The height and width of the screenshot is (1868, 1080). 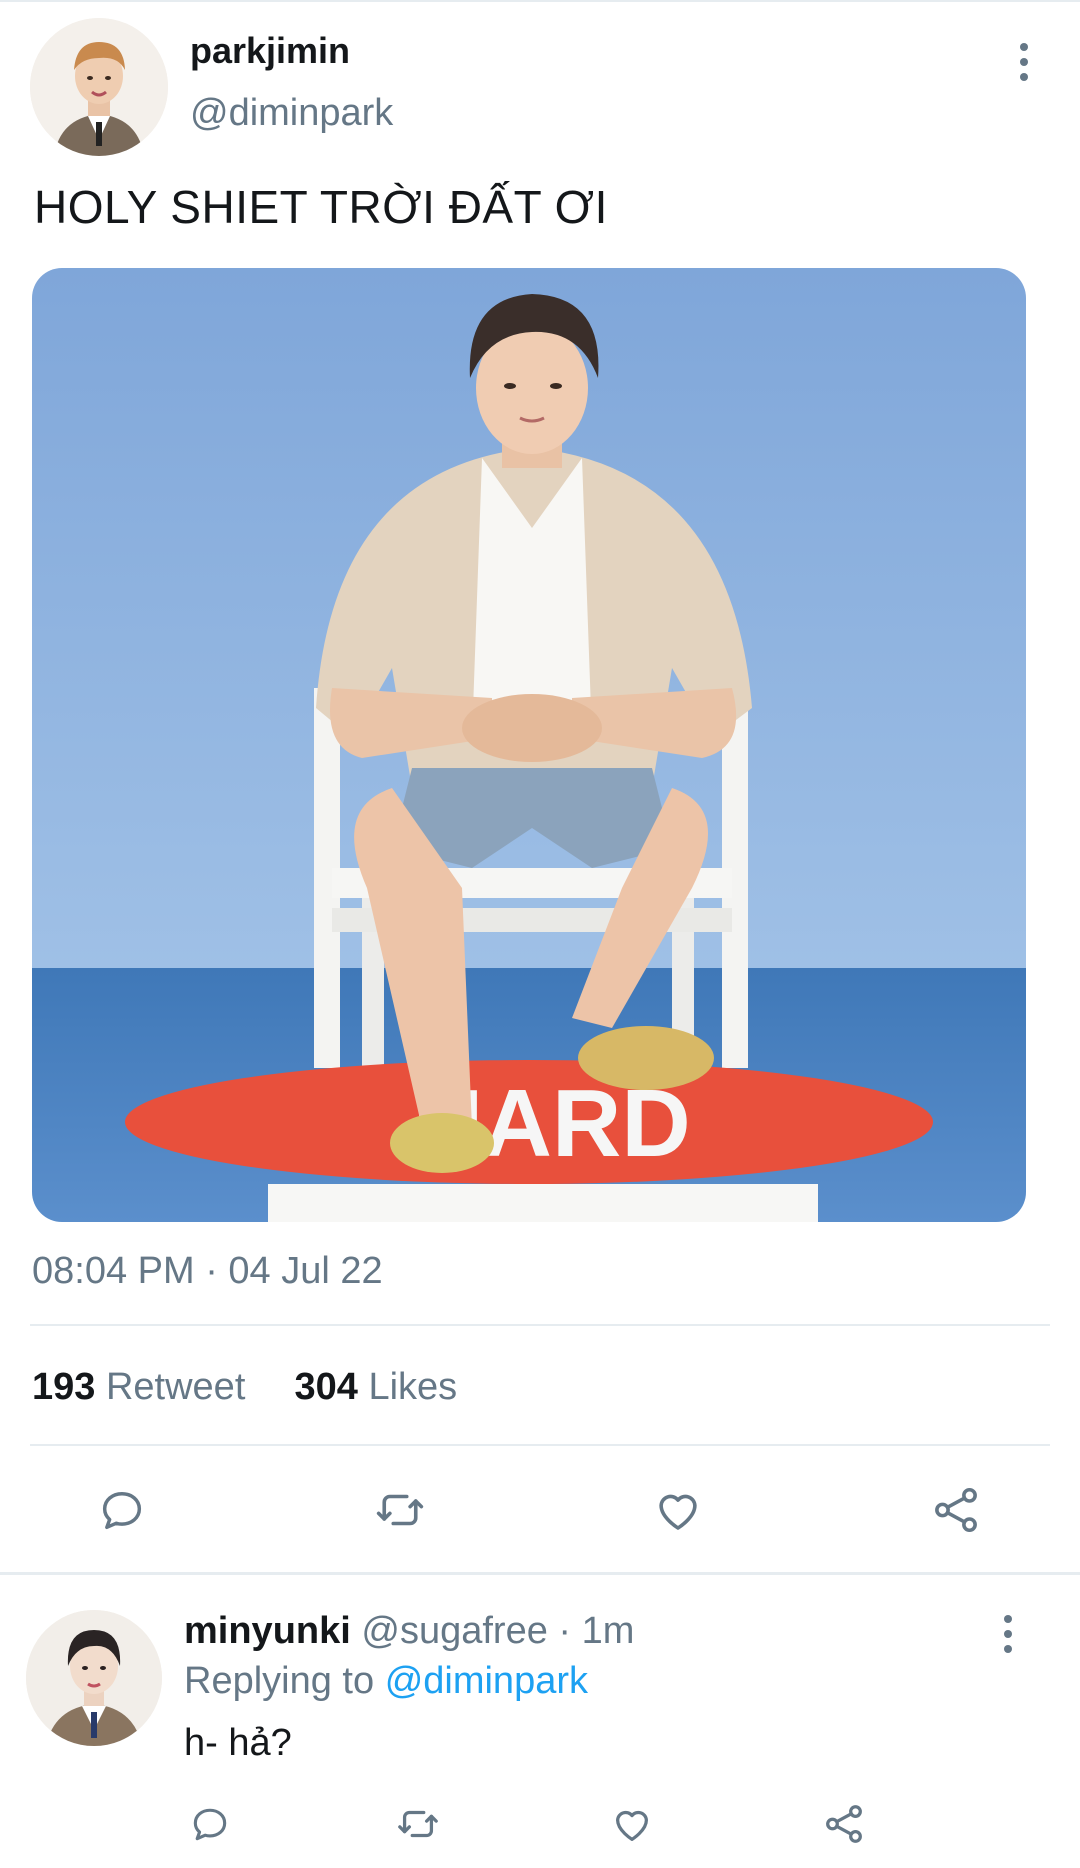 I want to click on replying-to: Replying to @diminpark, so click(x=386, y=1681).